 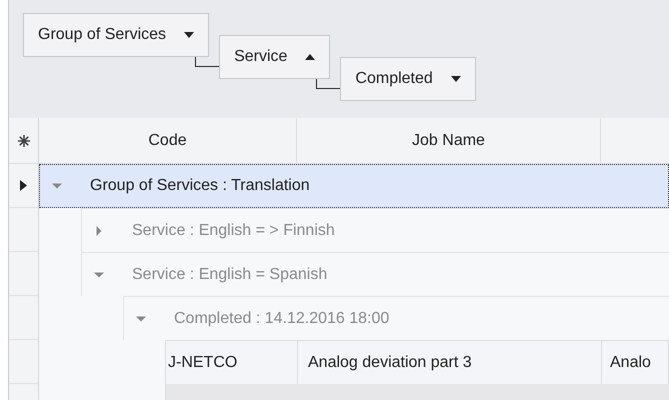 I want to click on group-chip: Group of Services, so click(x=116, y=35).